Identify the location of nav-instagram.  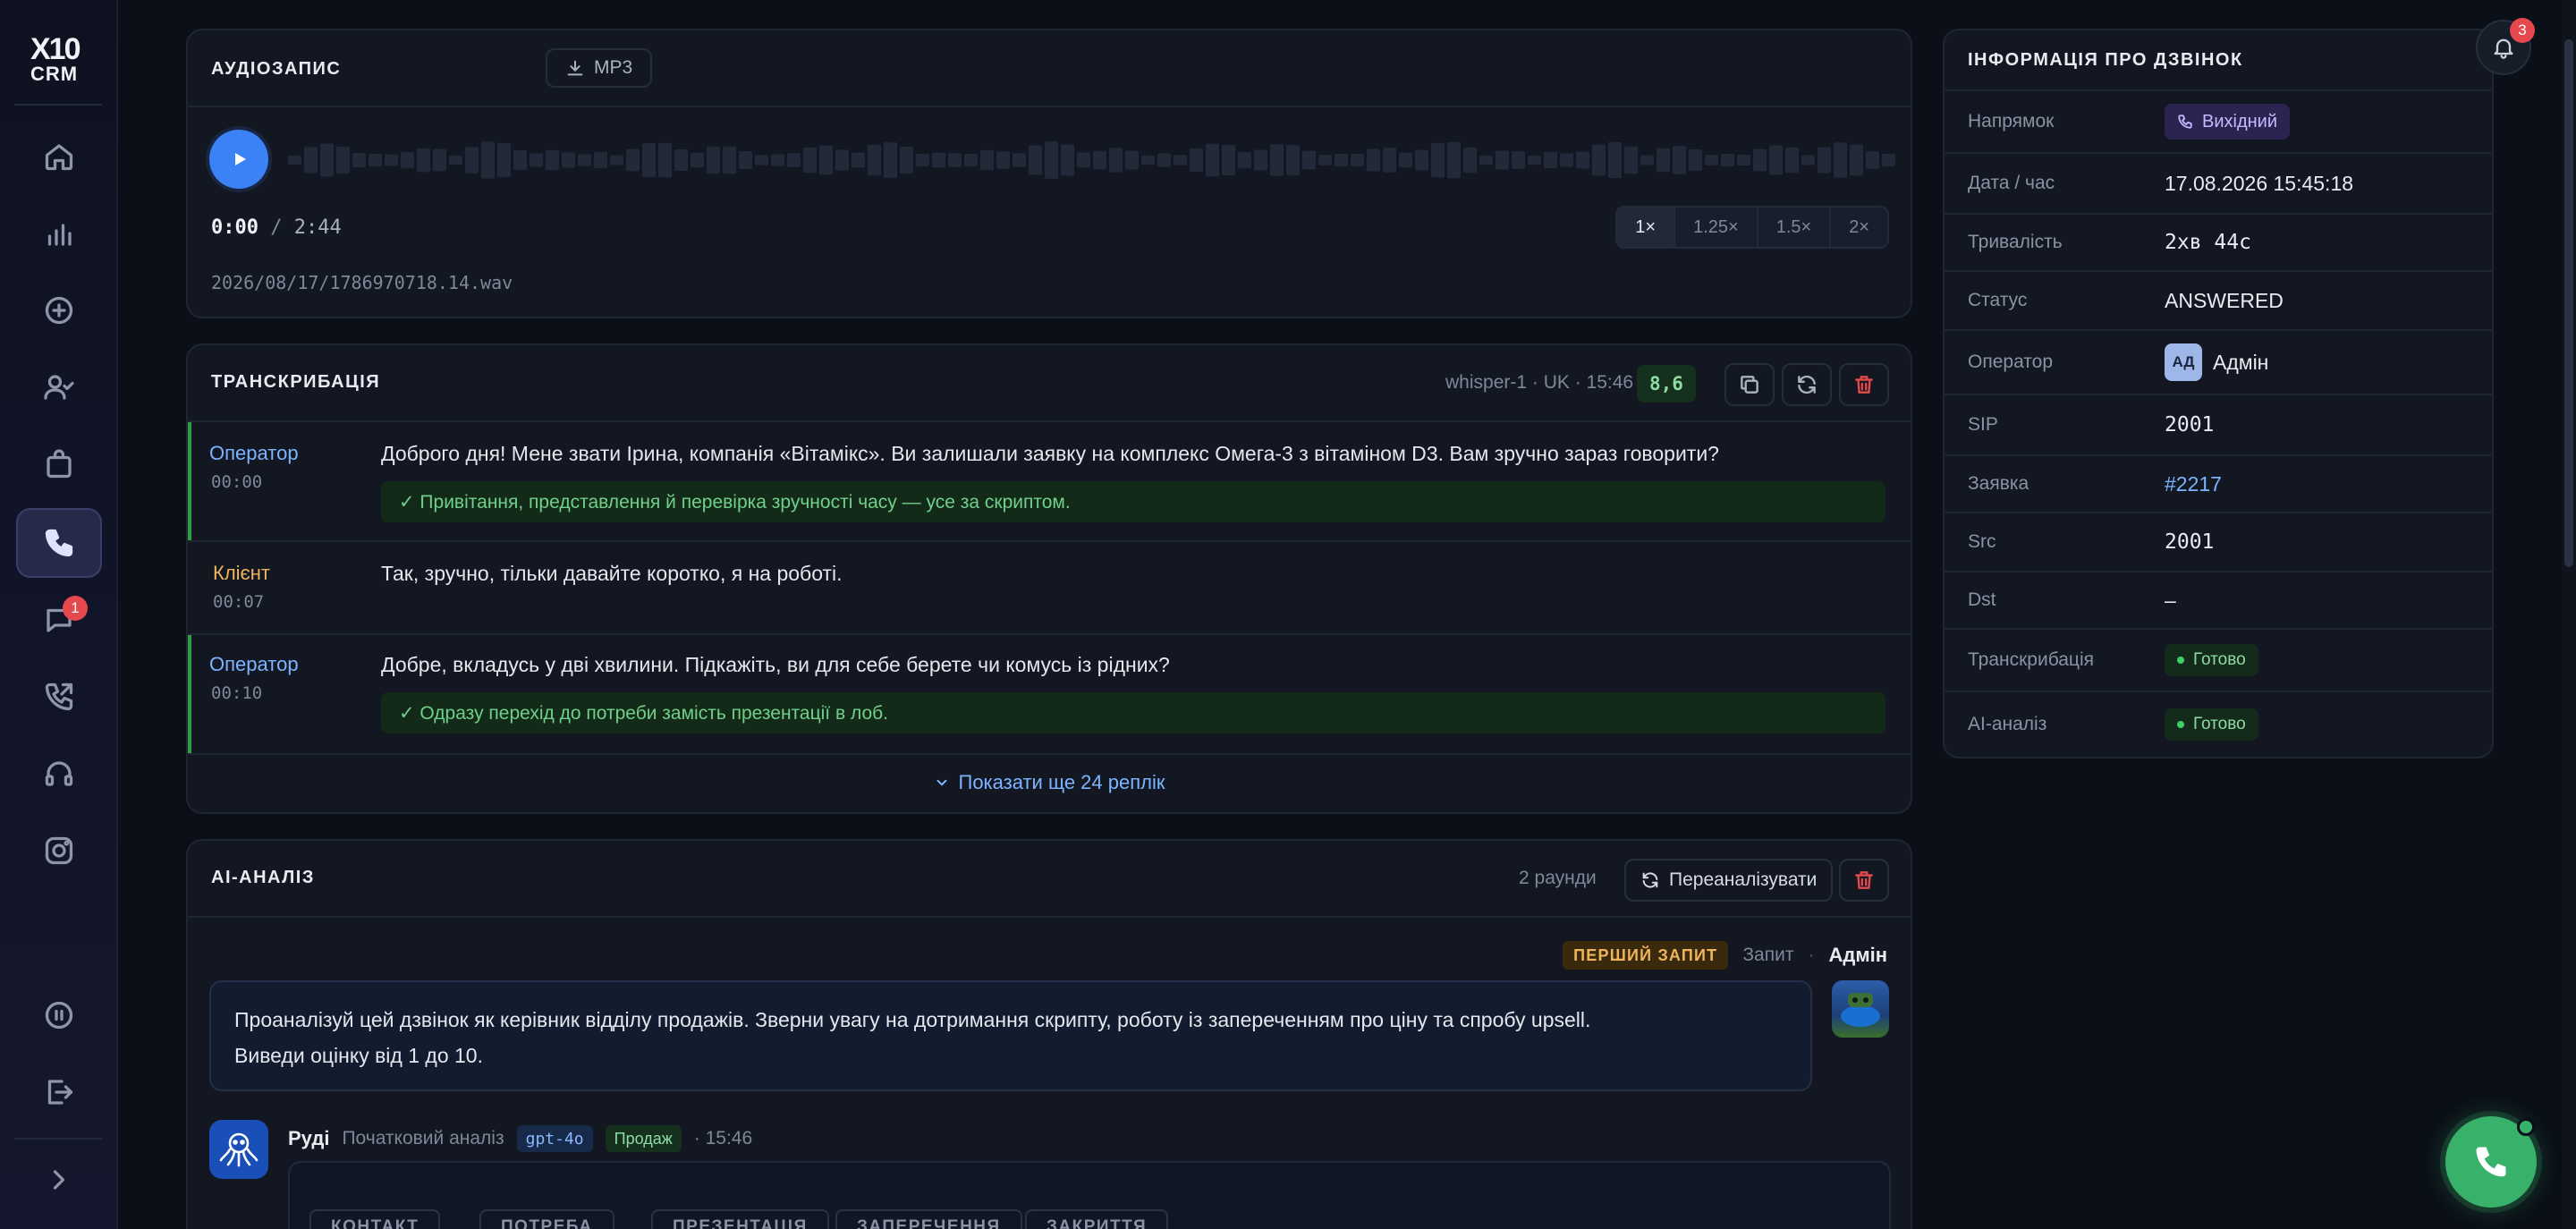
(59, 851).